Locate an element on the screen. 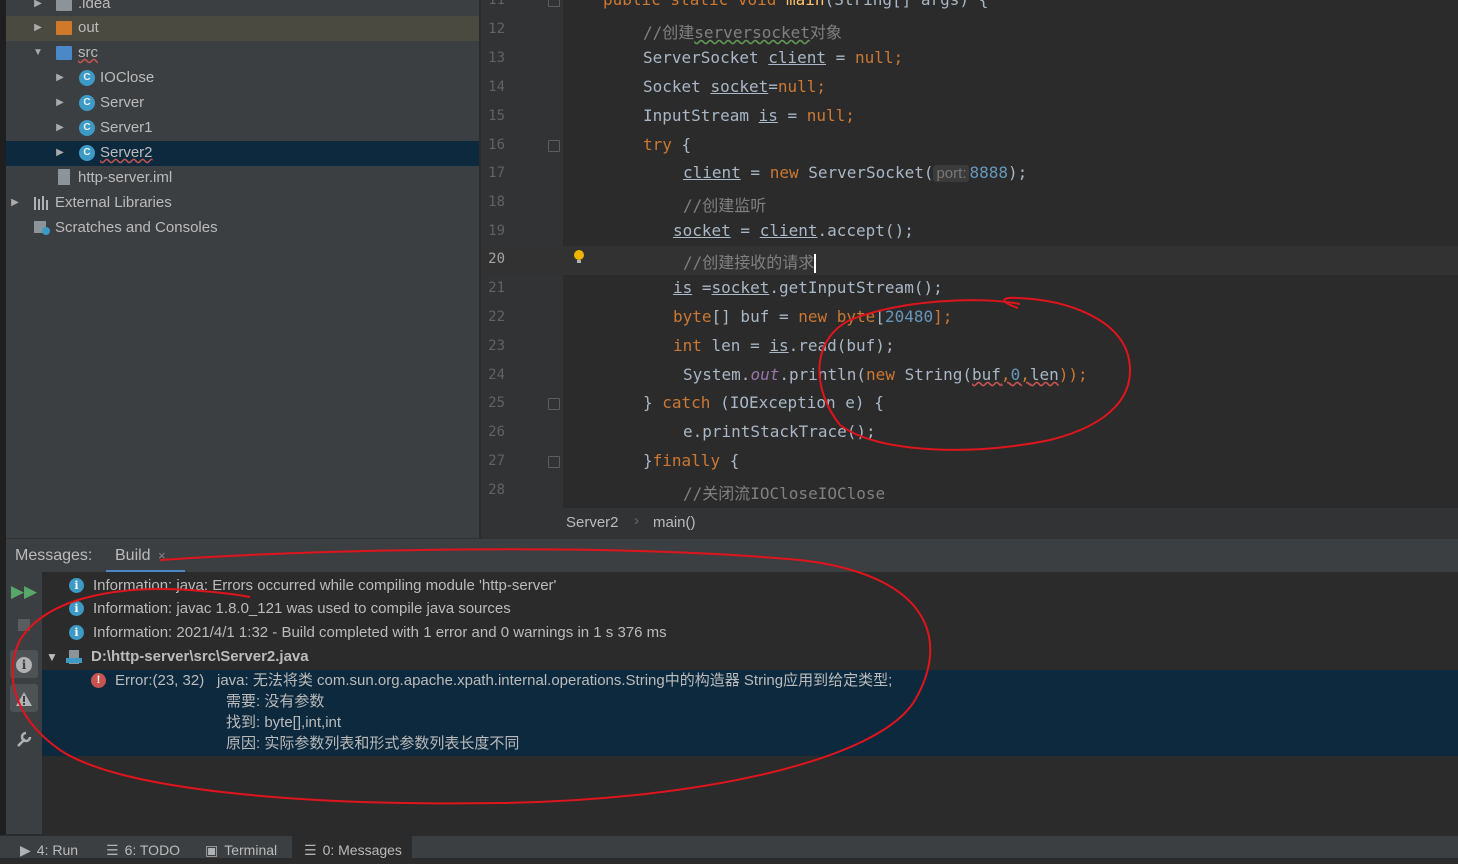 This screenshot has height=864, width=1458. code-line: 21 is =socket.getInputStream(); is located at coordinates (969, 289).